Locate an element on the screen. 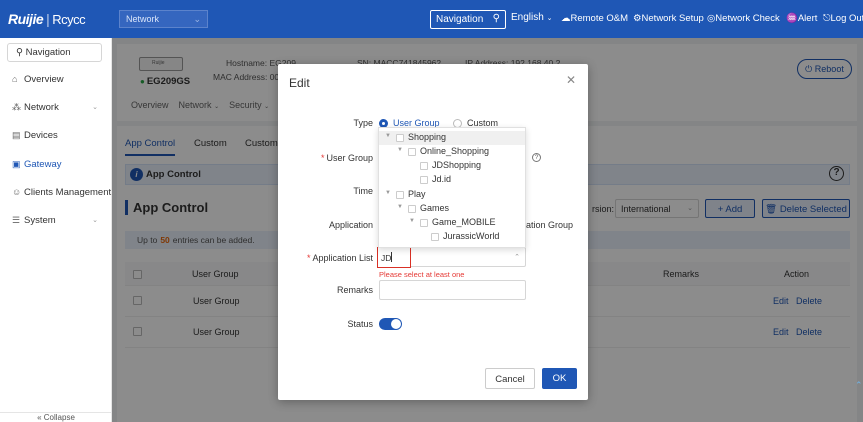  sidebar-item-overview: ⌂ Overview is located at coordinates (56, 81).